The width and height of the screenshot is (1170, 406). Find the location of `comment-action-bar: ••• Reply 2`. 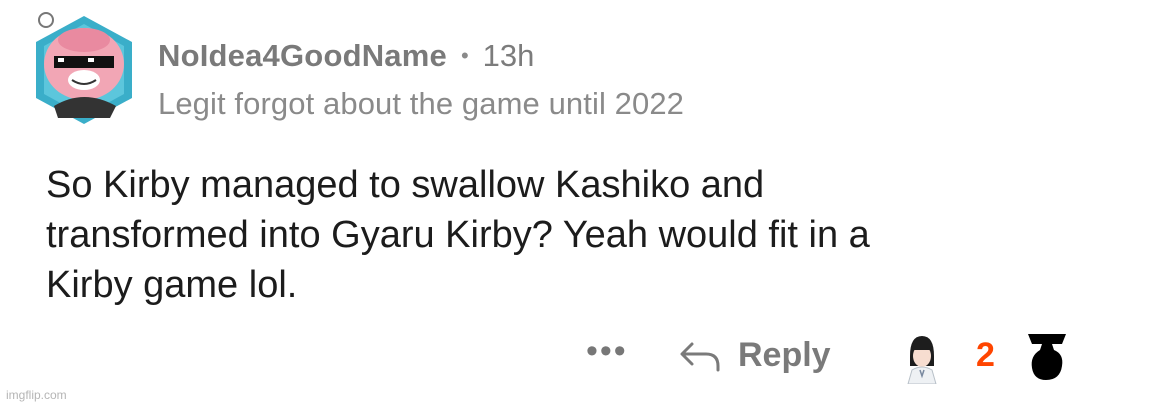

comment-action-bar: ••• Reply 2 is located at coordinates (585, 358).